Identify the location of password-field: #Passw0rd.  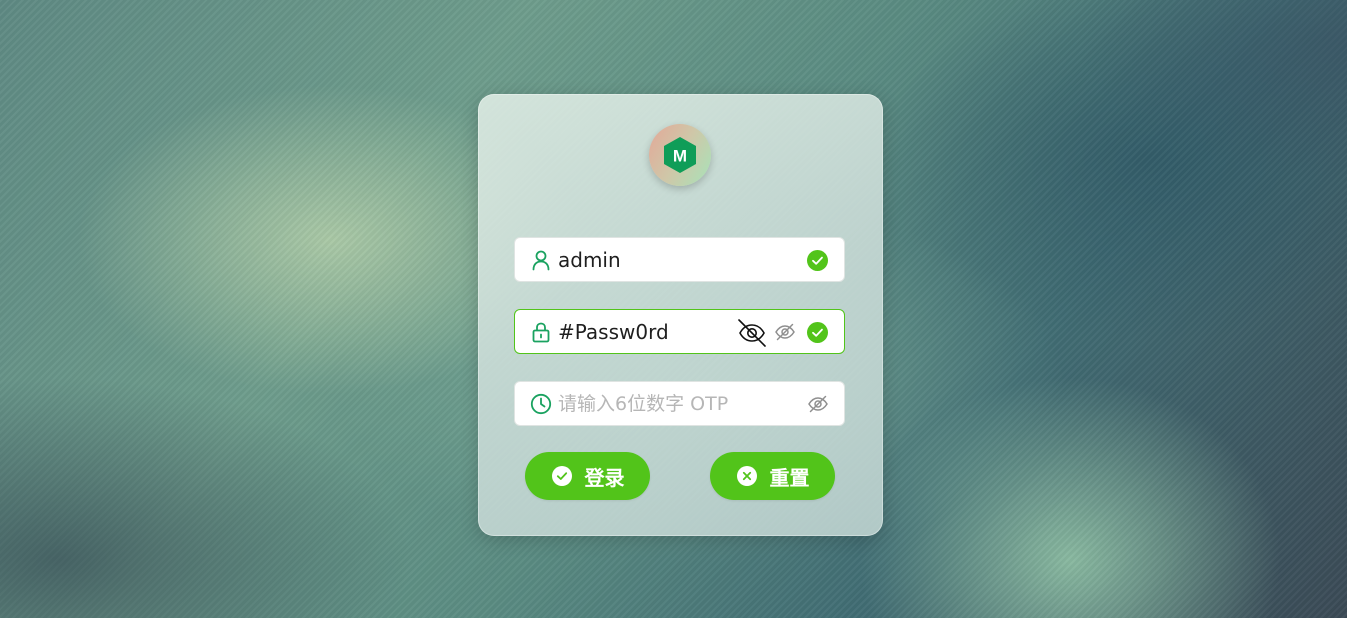
(679, 331).